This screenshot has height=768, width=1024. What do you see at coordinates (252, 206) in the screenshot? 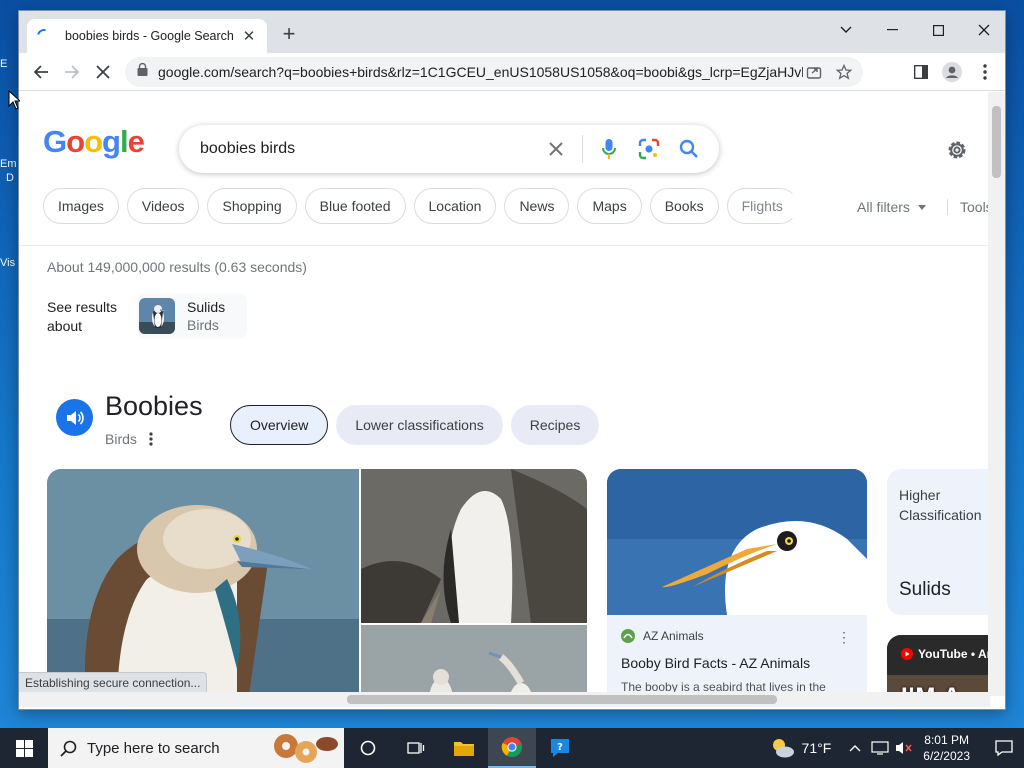
I see `chip-shopping: Shopping` at bounding box center [252, 206].